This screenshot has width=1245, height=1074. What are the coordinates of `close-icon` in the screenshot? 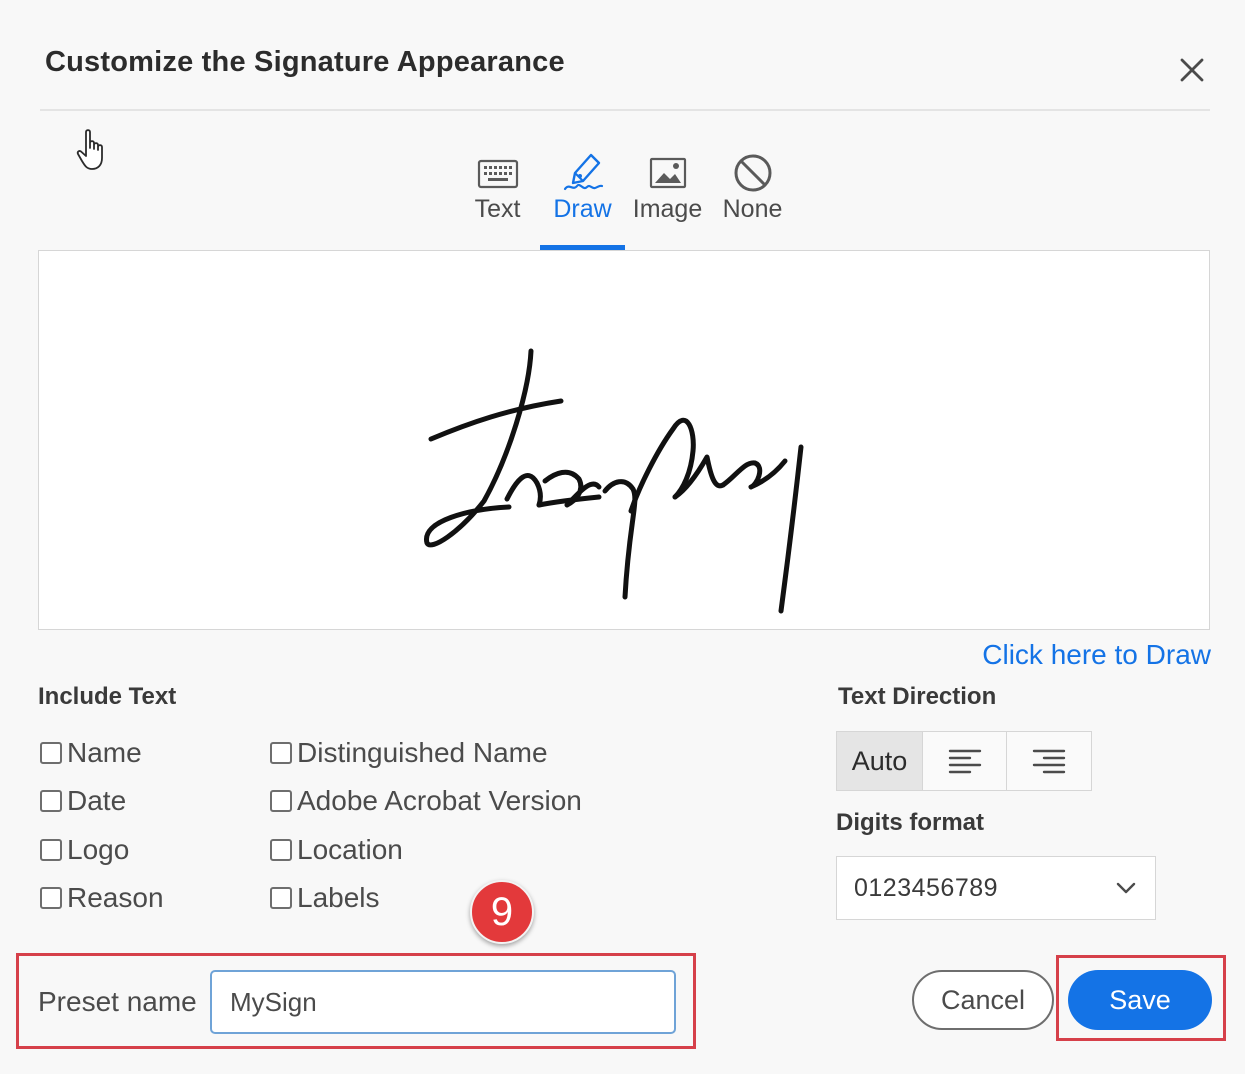 It's located at (1192, 70).